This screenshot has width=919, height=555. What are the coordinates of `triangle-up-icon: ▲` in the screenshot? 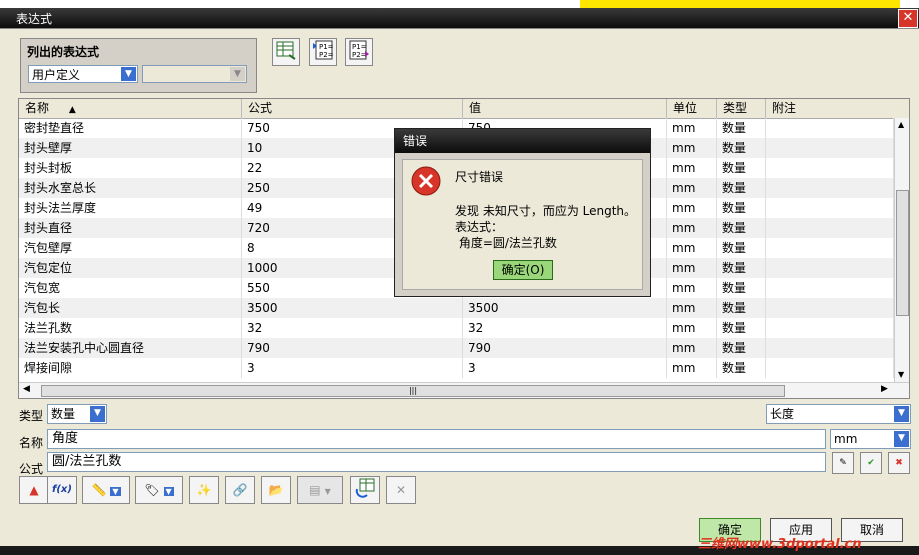 It's located at (34, 490).